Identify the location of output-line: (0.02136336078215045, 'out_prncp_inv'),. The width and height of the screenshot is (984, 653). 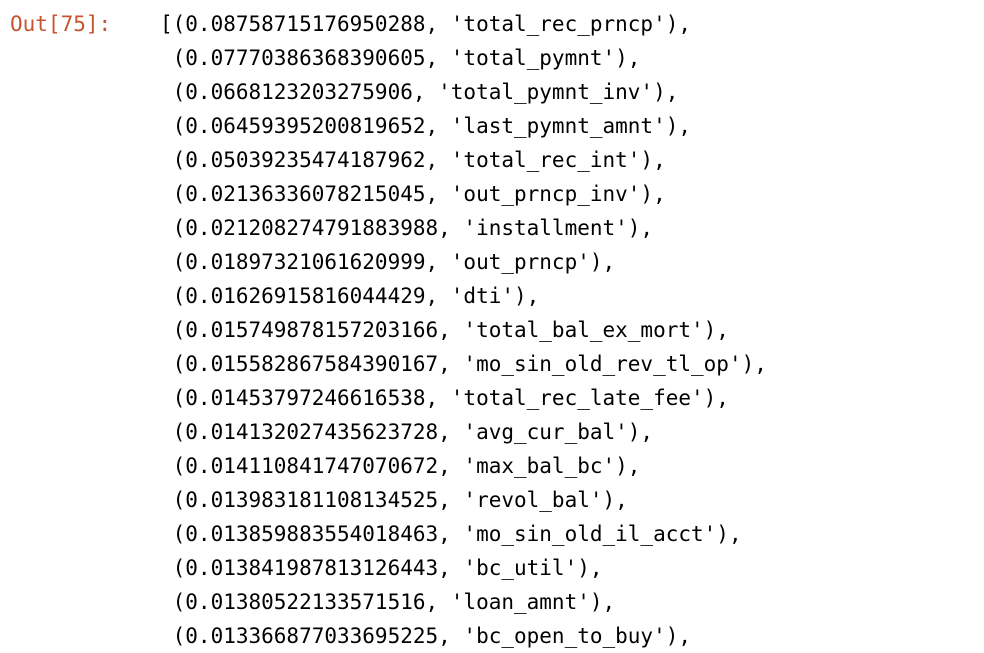
(413, 194).